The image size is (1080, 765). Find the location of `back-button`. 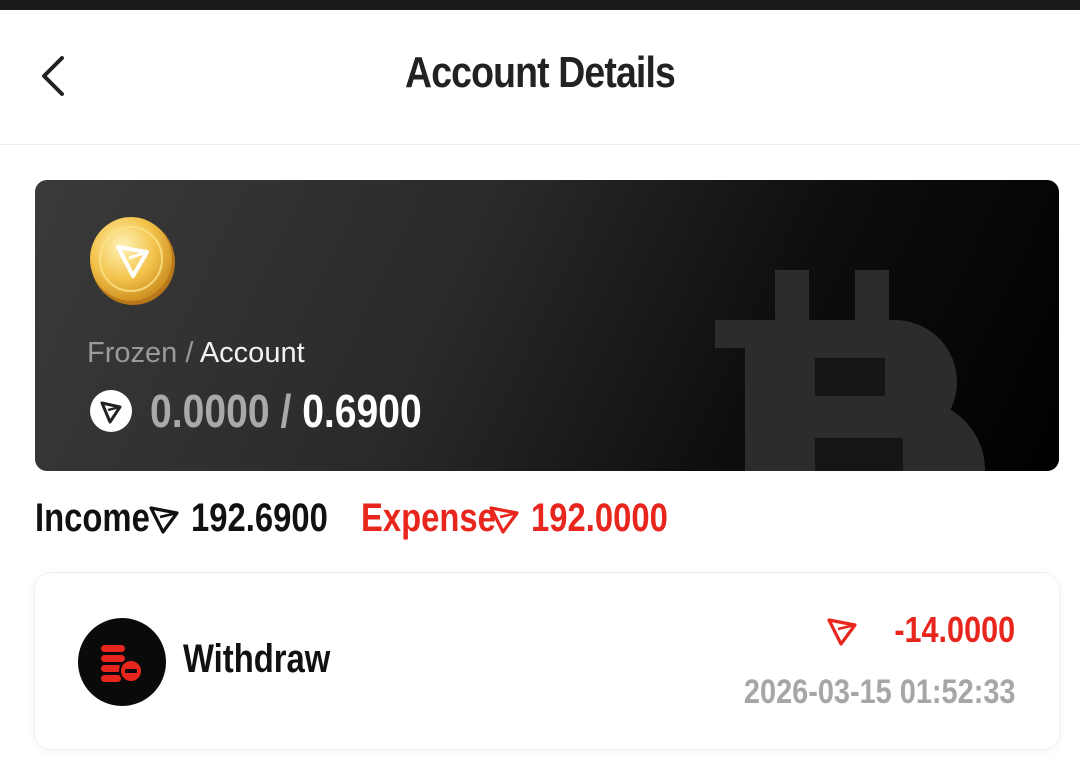

back-button is located at coordinates (55, 75).